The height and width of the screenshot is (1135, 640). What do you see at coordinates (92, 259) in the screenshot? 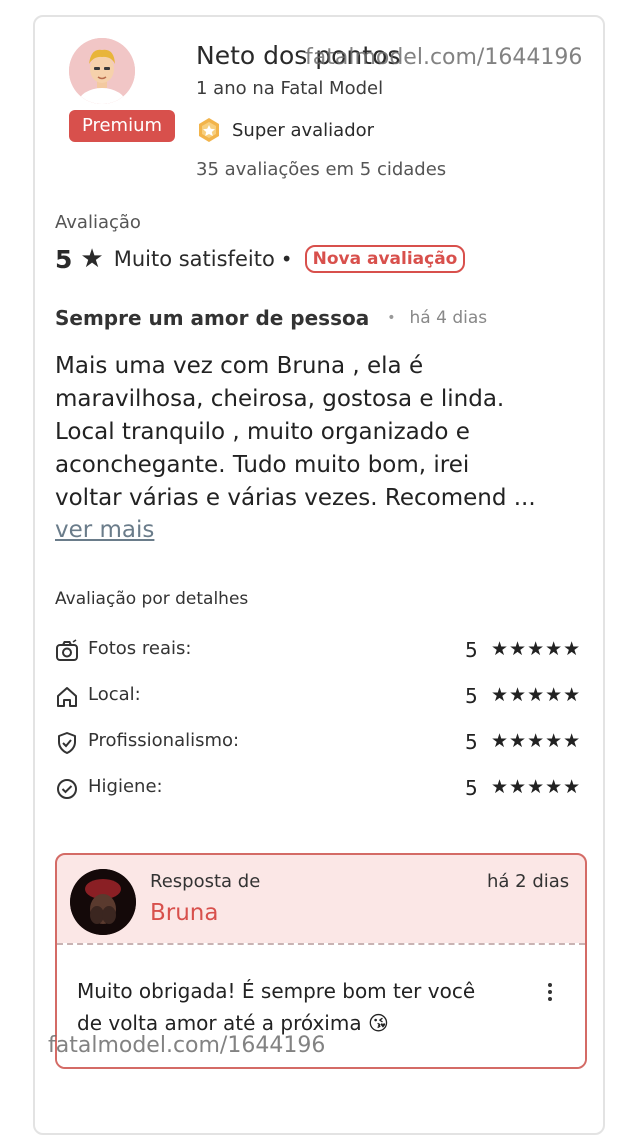
I see `star-icon: ★` at bounding box center [92, 259].